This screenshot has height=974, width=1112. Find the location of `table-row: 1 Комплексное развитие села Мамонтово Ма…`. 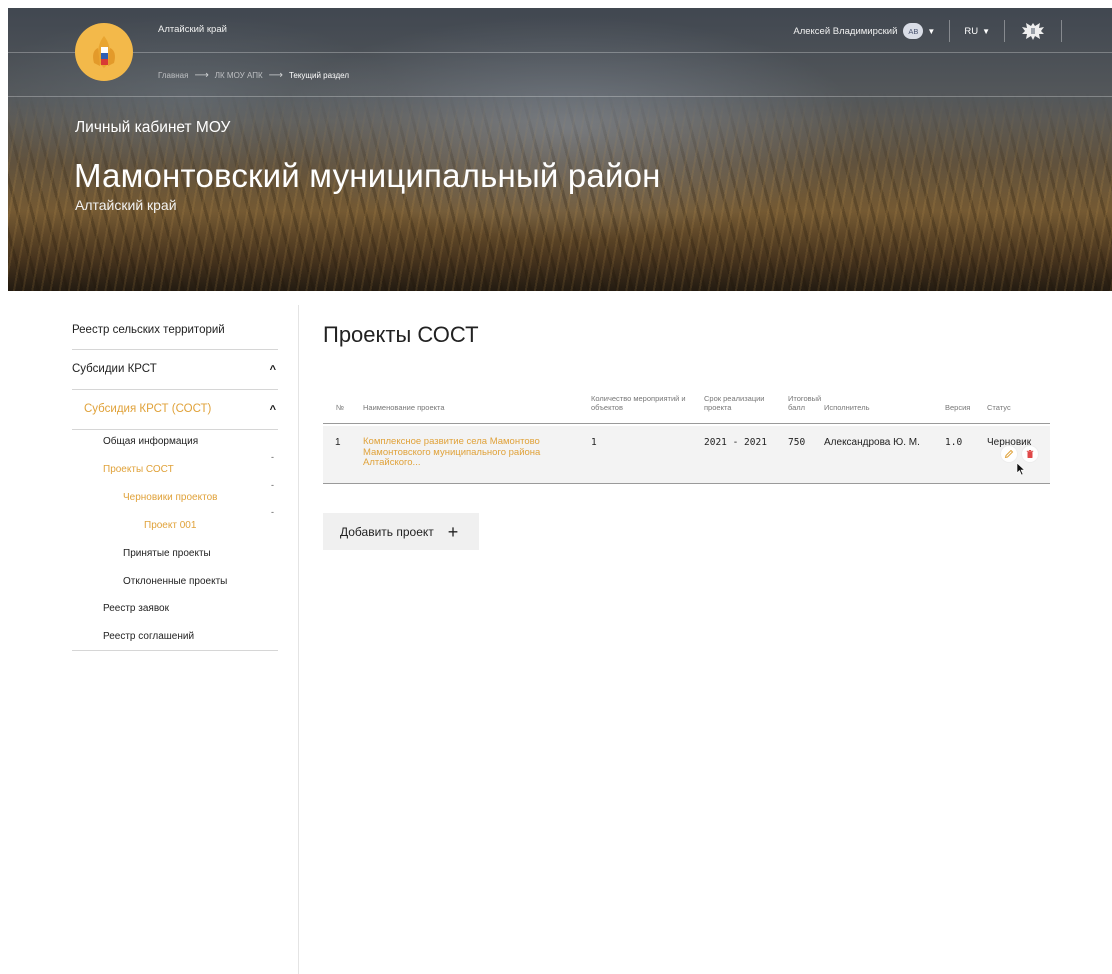

table-row: 1 Комплексное развитие села Мамонтово Ма… is located at coordinates (686, 455).